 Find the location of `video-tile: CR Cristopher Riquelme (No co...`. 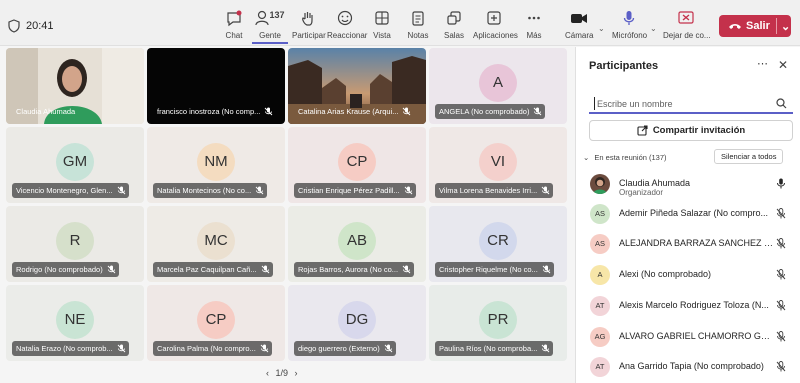

video-tile: CR Cristopher Riquelme (No co... is located at coordinates (498, 244).